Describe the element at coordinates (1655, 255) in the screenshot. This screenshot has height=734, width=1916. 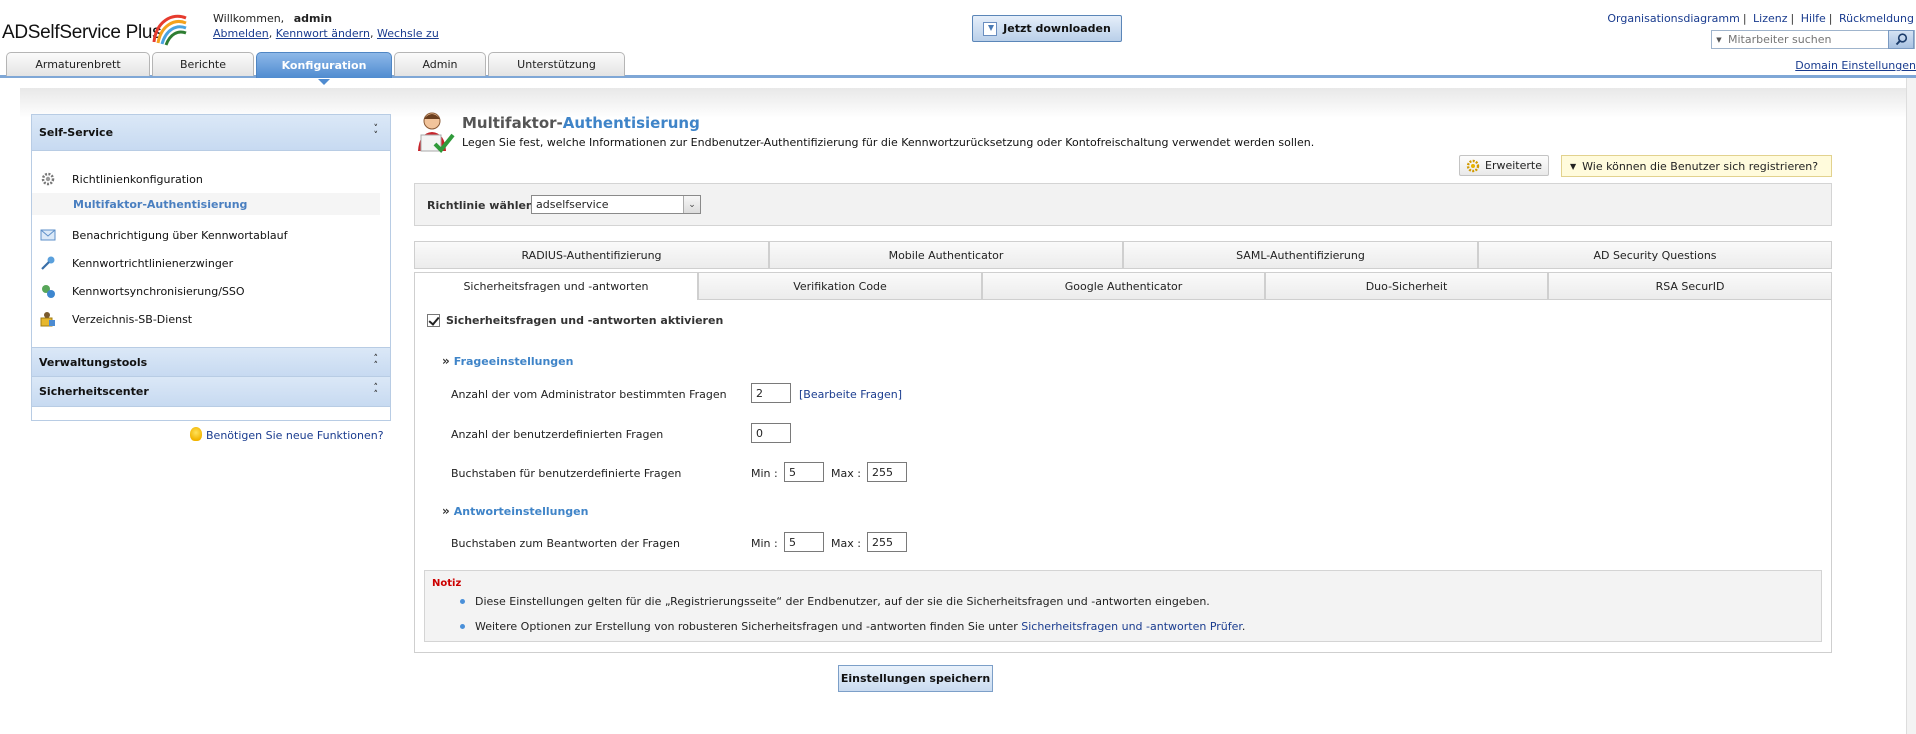
I see `tab-ad-security-questions: AD Security Questions` at that location.